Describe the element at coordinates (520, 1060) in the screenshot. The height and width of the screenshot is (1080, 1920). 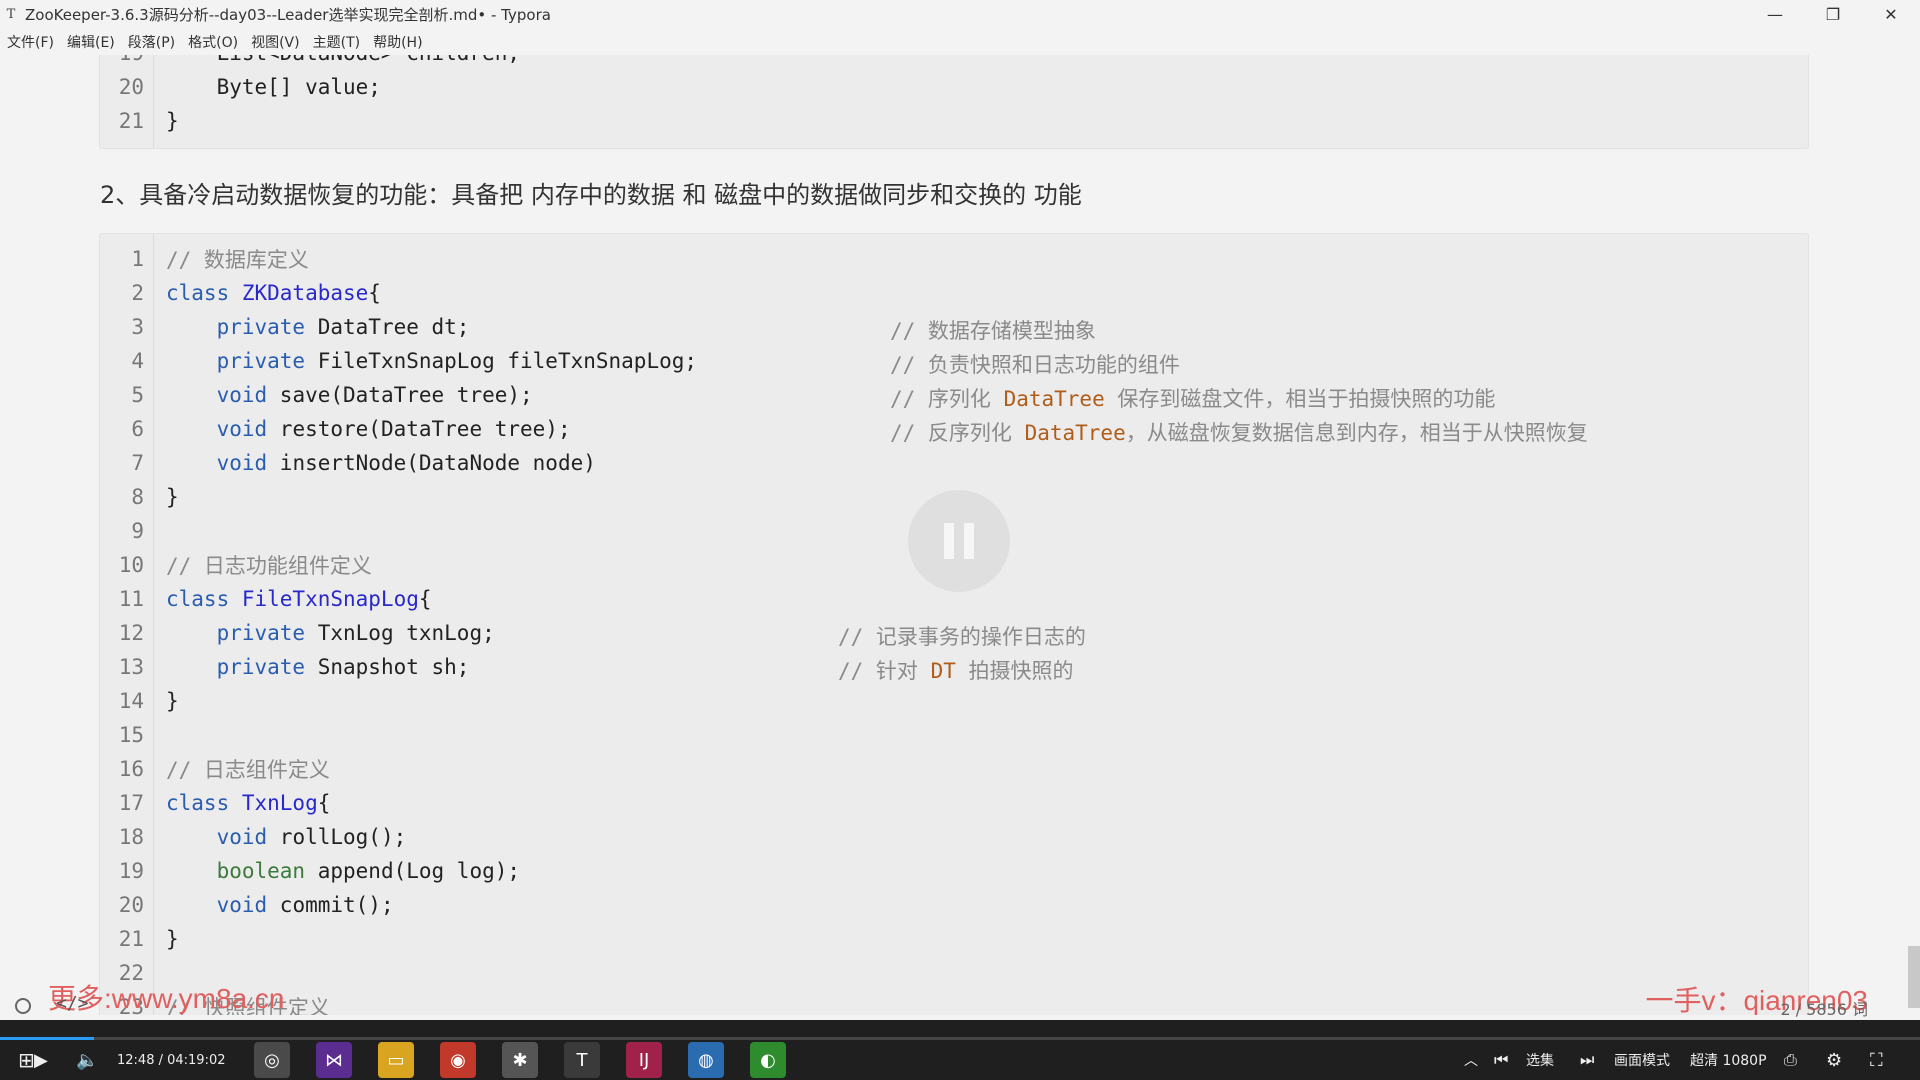
I see `unity-icon: ✱` at that location.